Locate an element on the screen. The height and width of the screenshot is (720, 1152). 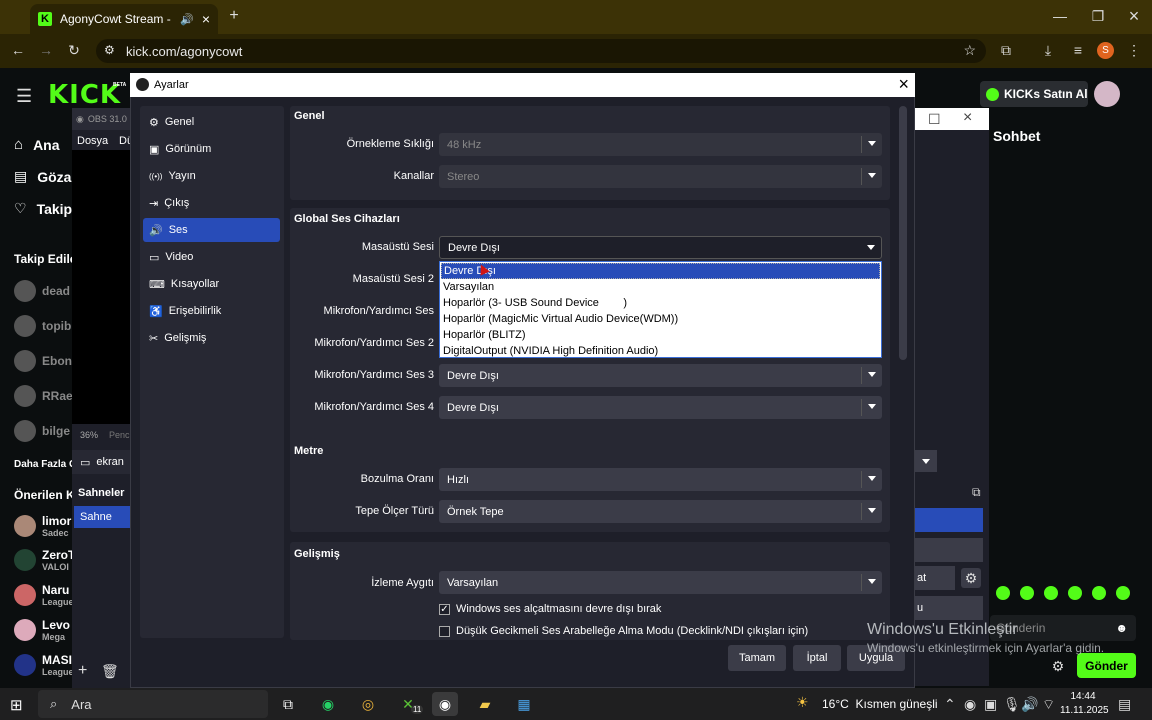
list-item: topib is located at coordinates (42, 326).